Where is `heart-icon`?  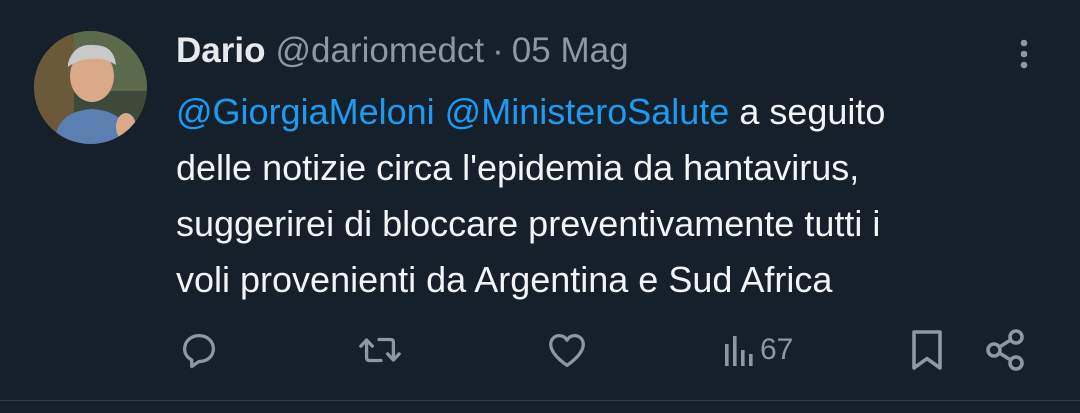 heart-icon is located at coordinates (567, 350).